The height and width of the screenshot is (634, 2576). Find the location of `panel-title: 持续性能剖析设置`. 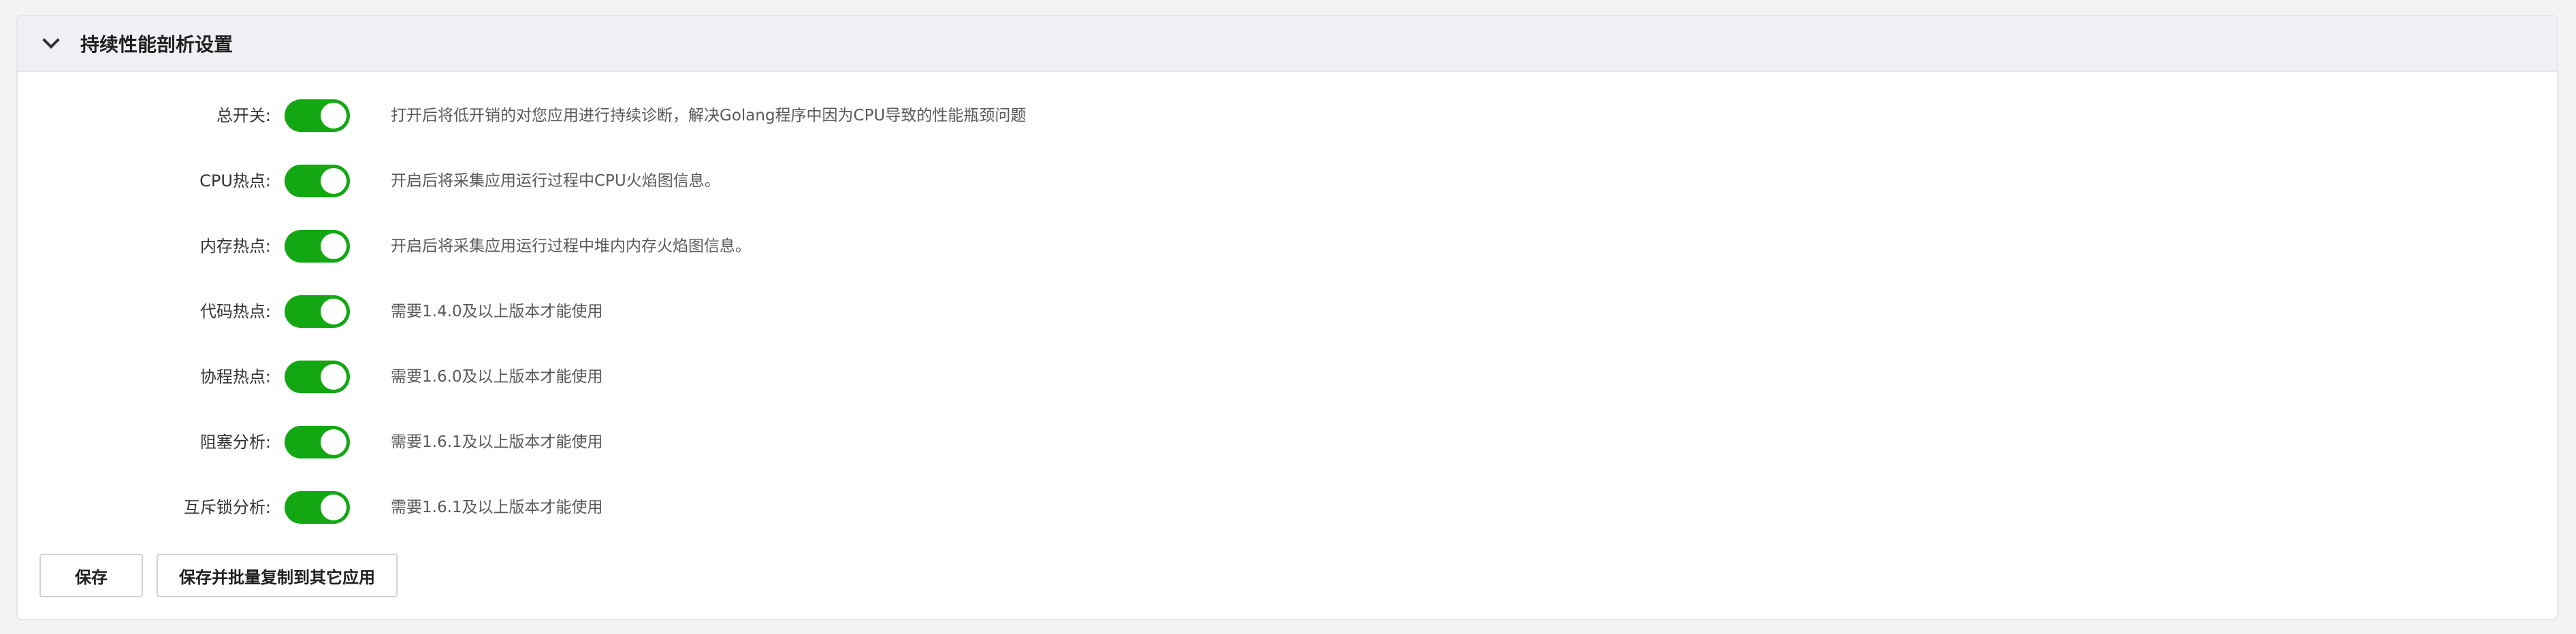

panel-title: 持续性能剖析设置 is located at coordinates (157, 44).